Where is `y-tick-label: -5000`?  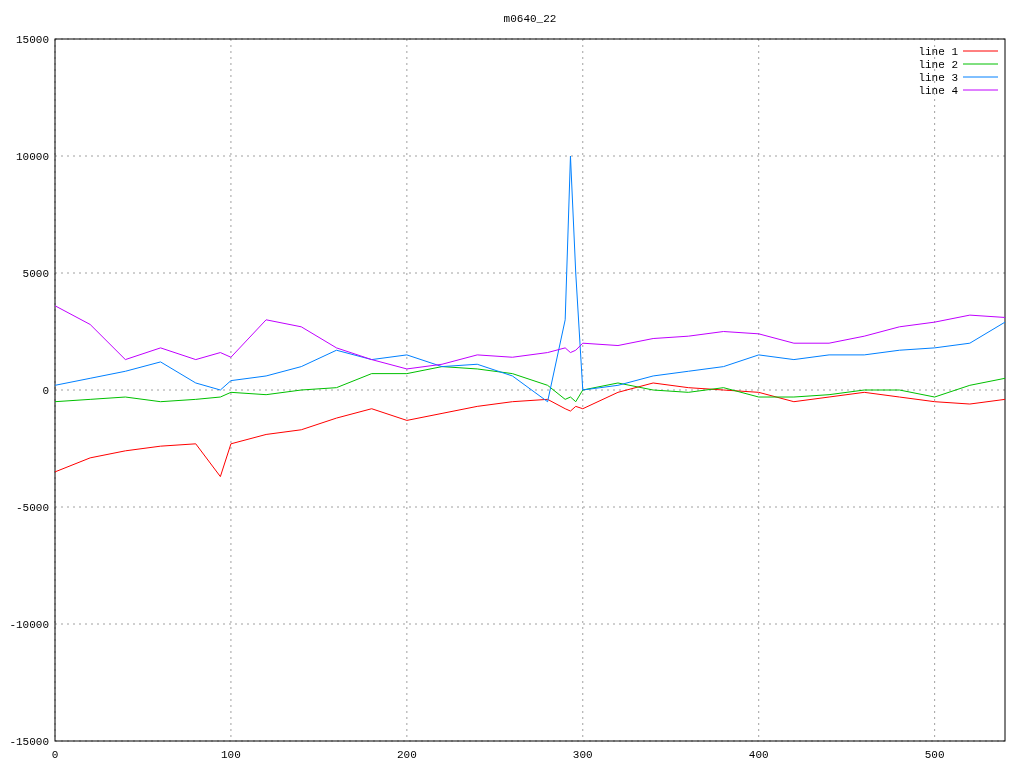 y-tick-label: -5000 is located at coordinates (32, 508).